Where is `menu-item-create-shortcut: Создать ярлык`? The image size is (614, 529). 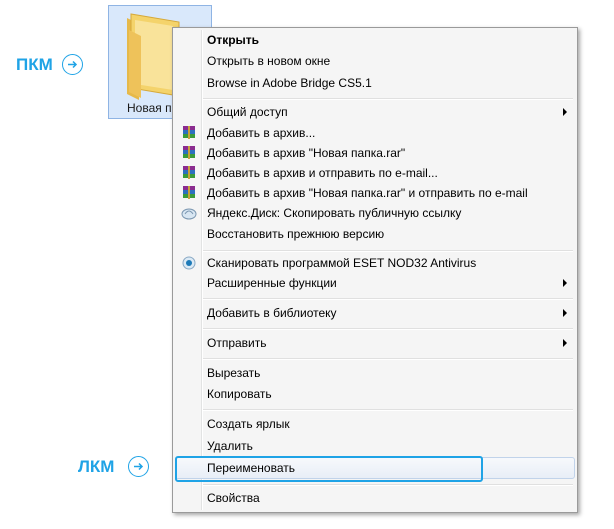 menu-item-create-shortcut: Создать ярлык is located at coordinates (375, 424).